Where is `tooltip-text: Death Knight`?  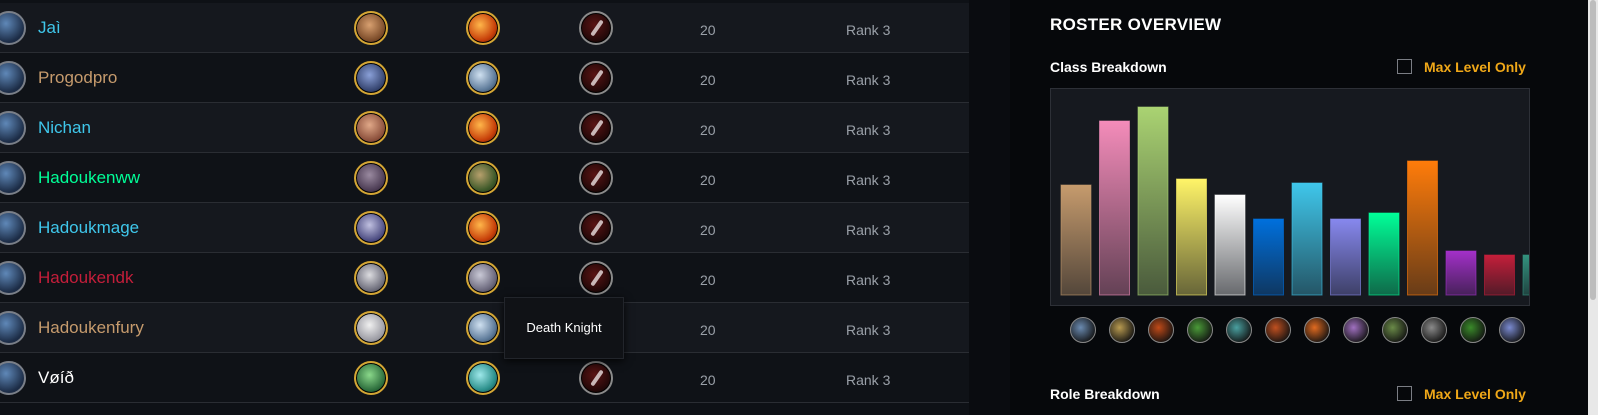 tooltip-text: Death Knight is located at coordinates (564, 327).